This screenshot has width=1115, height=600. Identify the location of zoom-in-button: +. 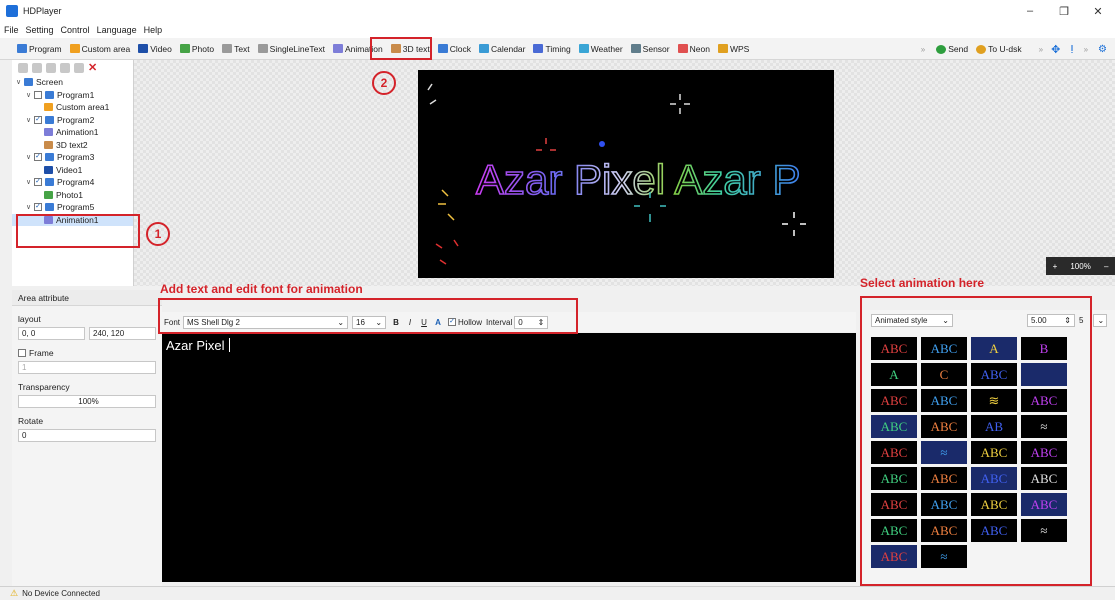
(1055, 266).